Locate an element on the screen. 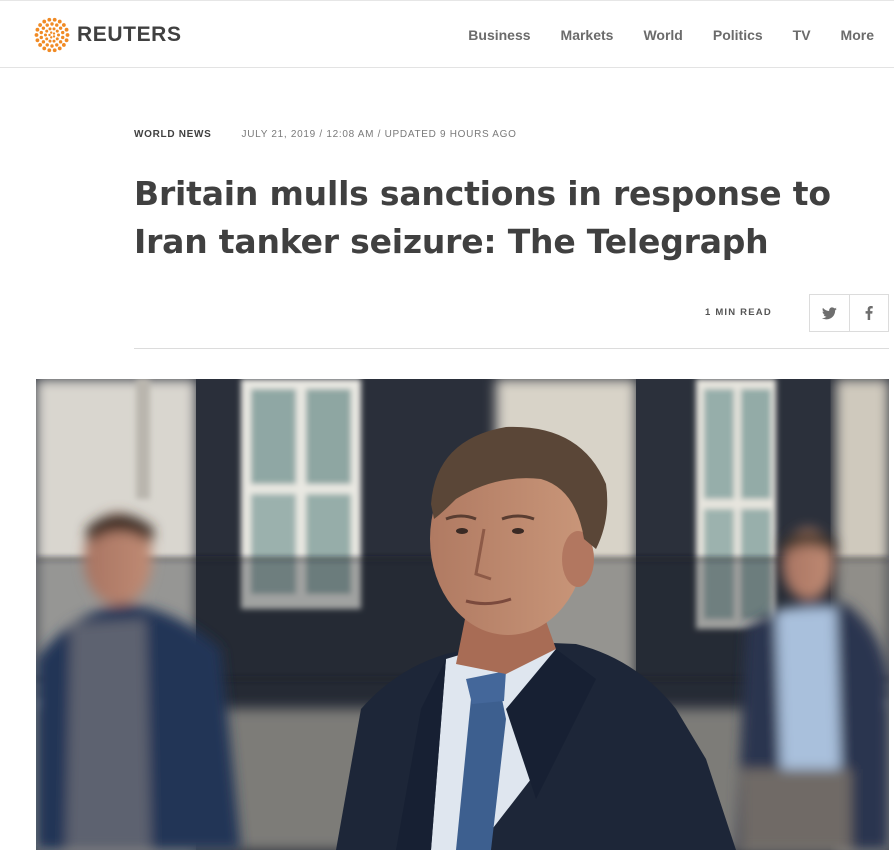  nav-item-more: More is located at coordinates (857, 35).